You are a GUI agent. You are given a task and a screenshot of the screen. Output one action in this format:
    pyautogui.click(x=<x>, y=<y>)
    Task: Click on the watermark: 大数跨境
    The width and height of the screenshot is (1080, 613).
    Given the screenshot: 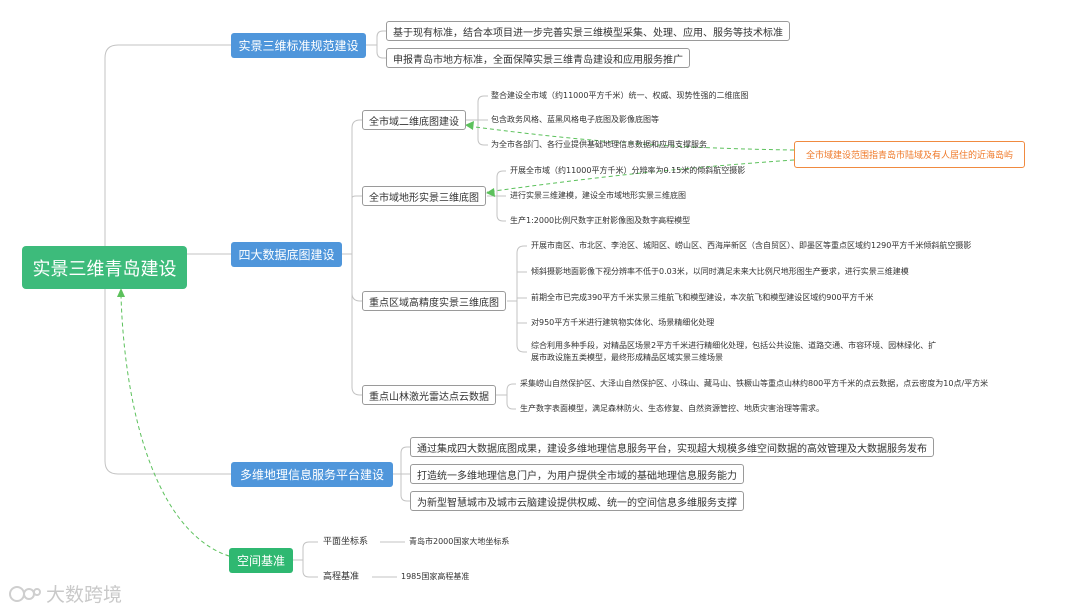 What is the action you would take?
    pyautogui.click(x=65, y=593)
    